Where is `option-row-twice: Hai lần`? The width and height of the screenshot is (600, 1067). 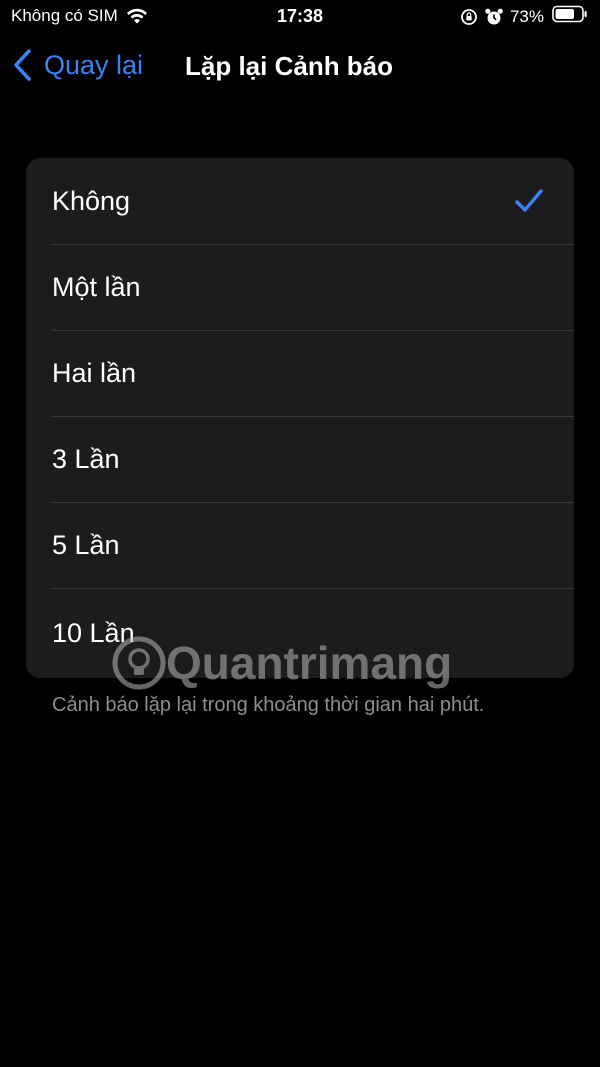 option-row-twice: Hai lần is located at coordinates (300, 373).